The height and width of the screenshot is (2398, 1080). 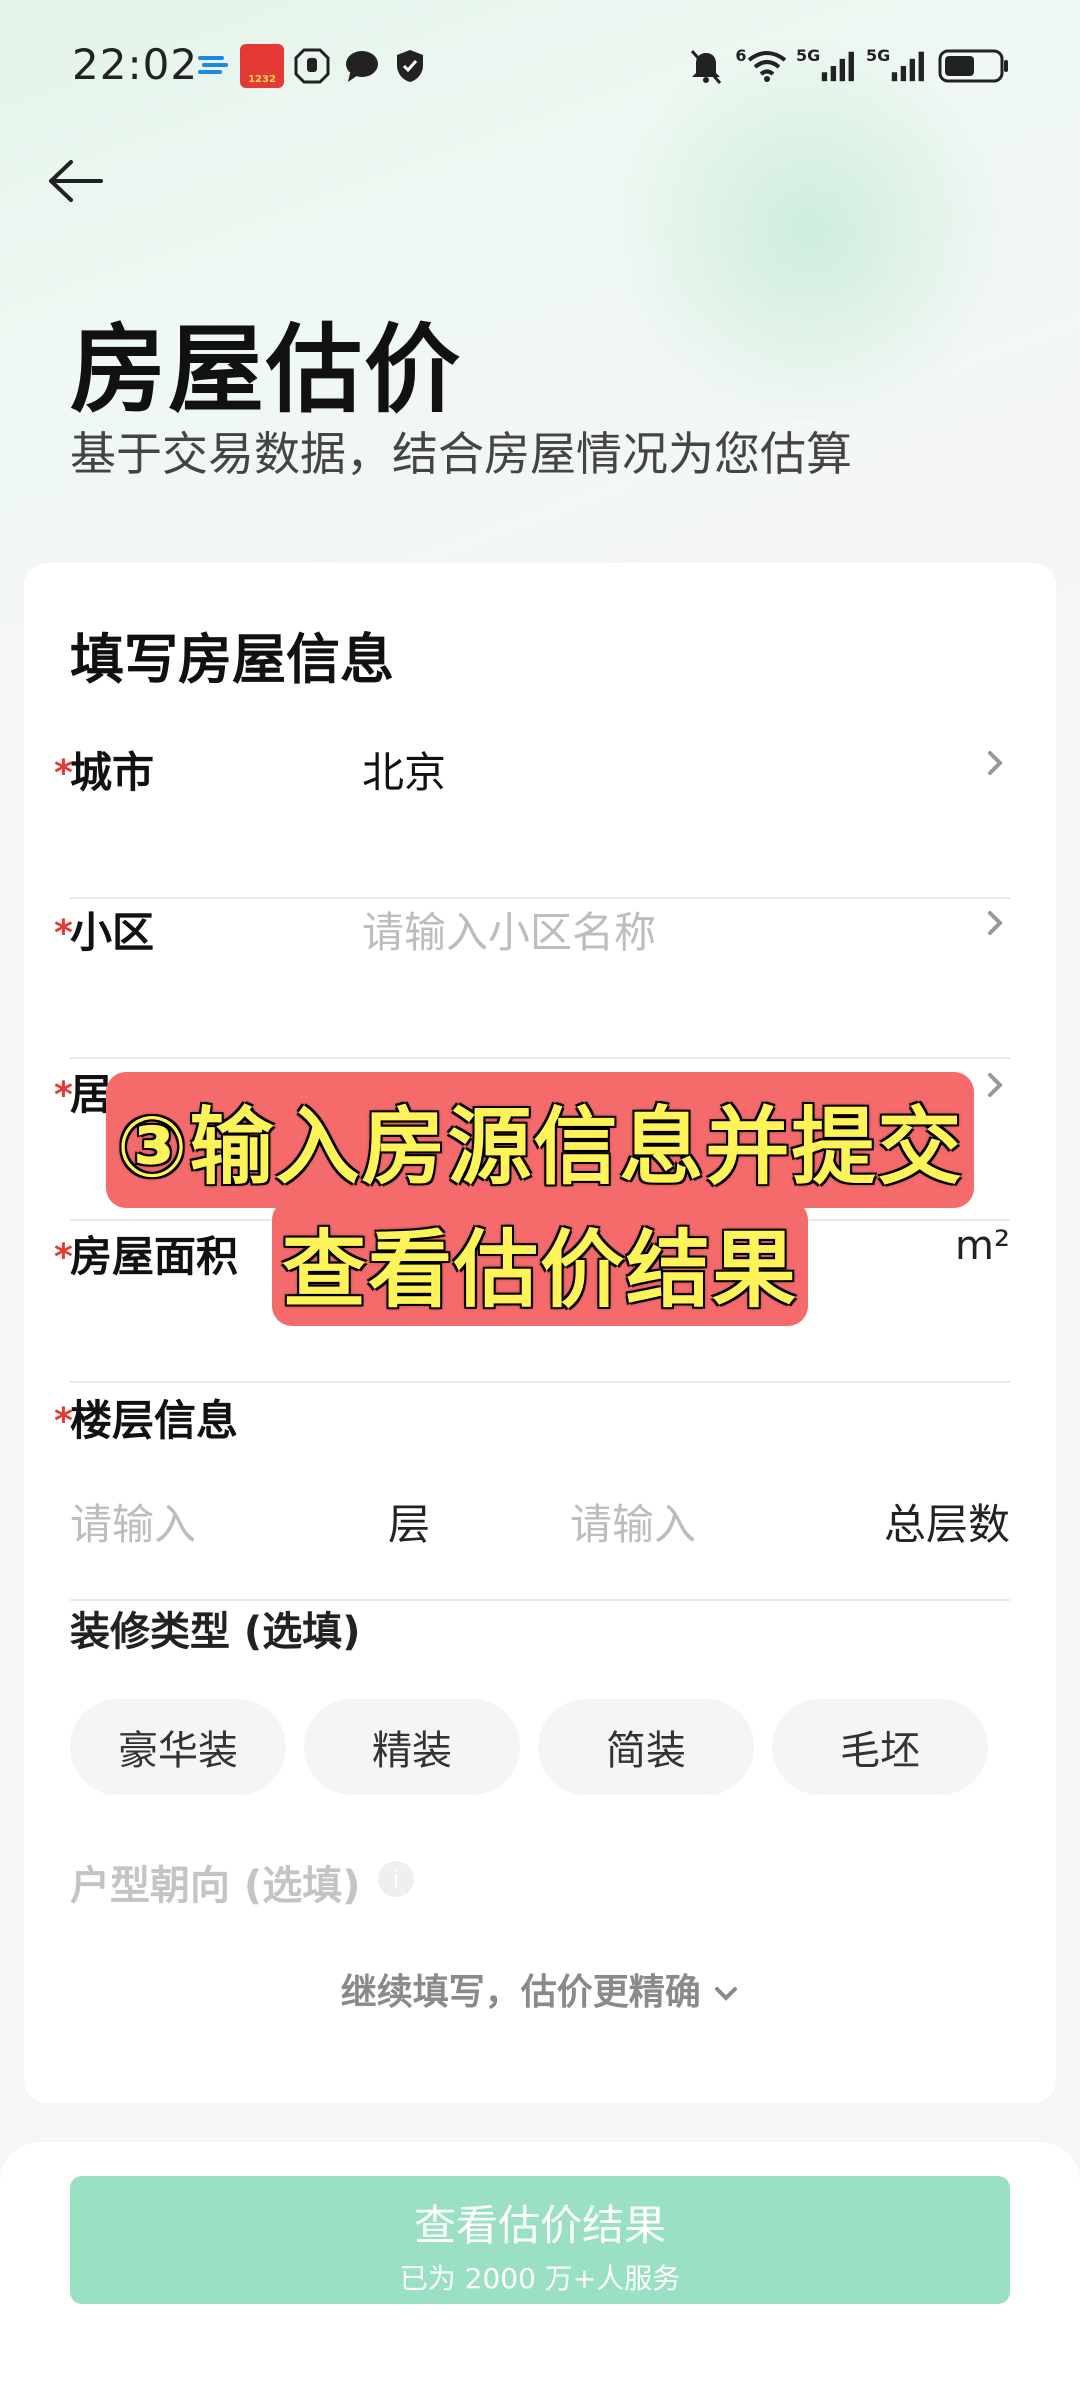 What do you see at coordinates (982, 1246) in the screenshot?
I see `area-unit: m²` at bounding box center [982, 1246].